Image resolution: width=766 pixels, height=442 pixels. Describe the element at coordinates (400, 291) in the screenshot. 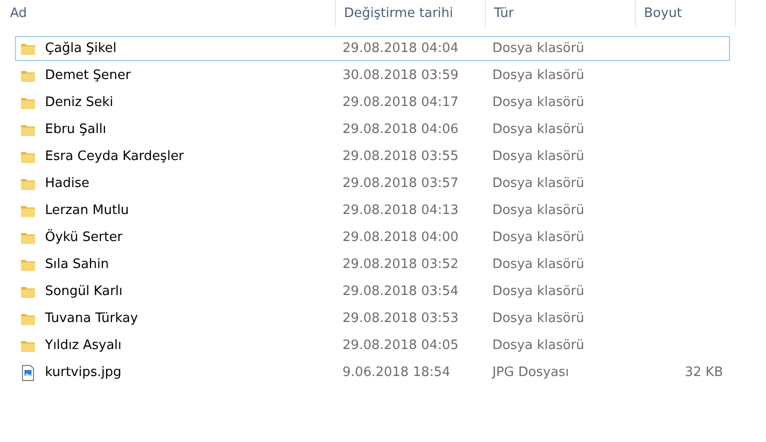

I see `modified-date: 29.08.2018 03:54` at that location.